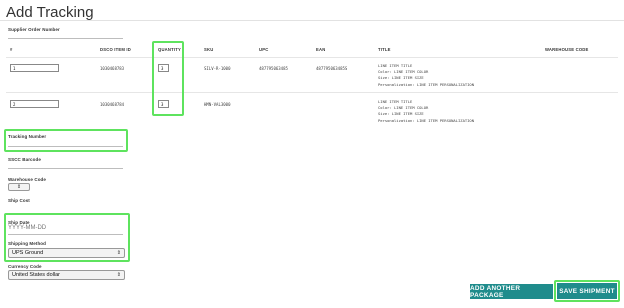 The width and height of the screenshot is (624, 308). Describe the element at coordinates (112, 68) in the screenshot. I see `row1-item-id: 1030468783` at that location.